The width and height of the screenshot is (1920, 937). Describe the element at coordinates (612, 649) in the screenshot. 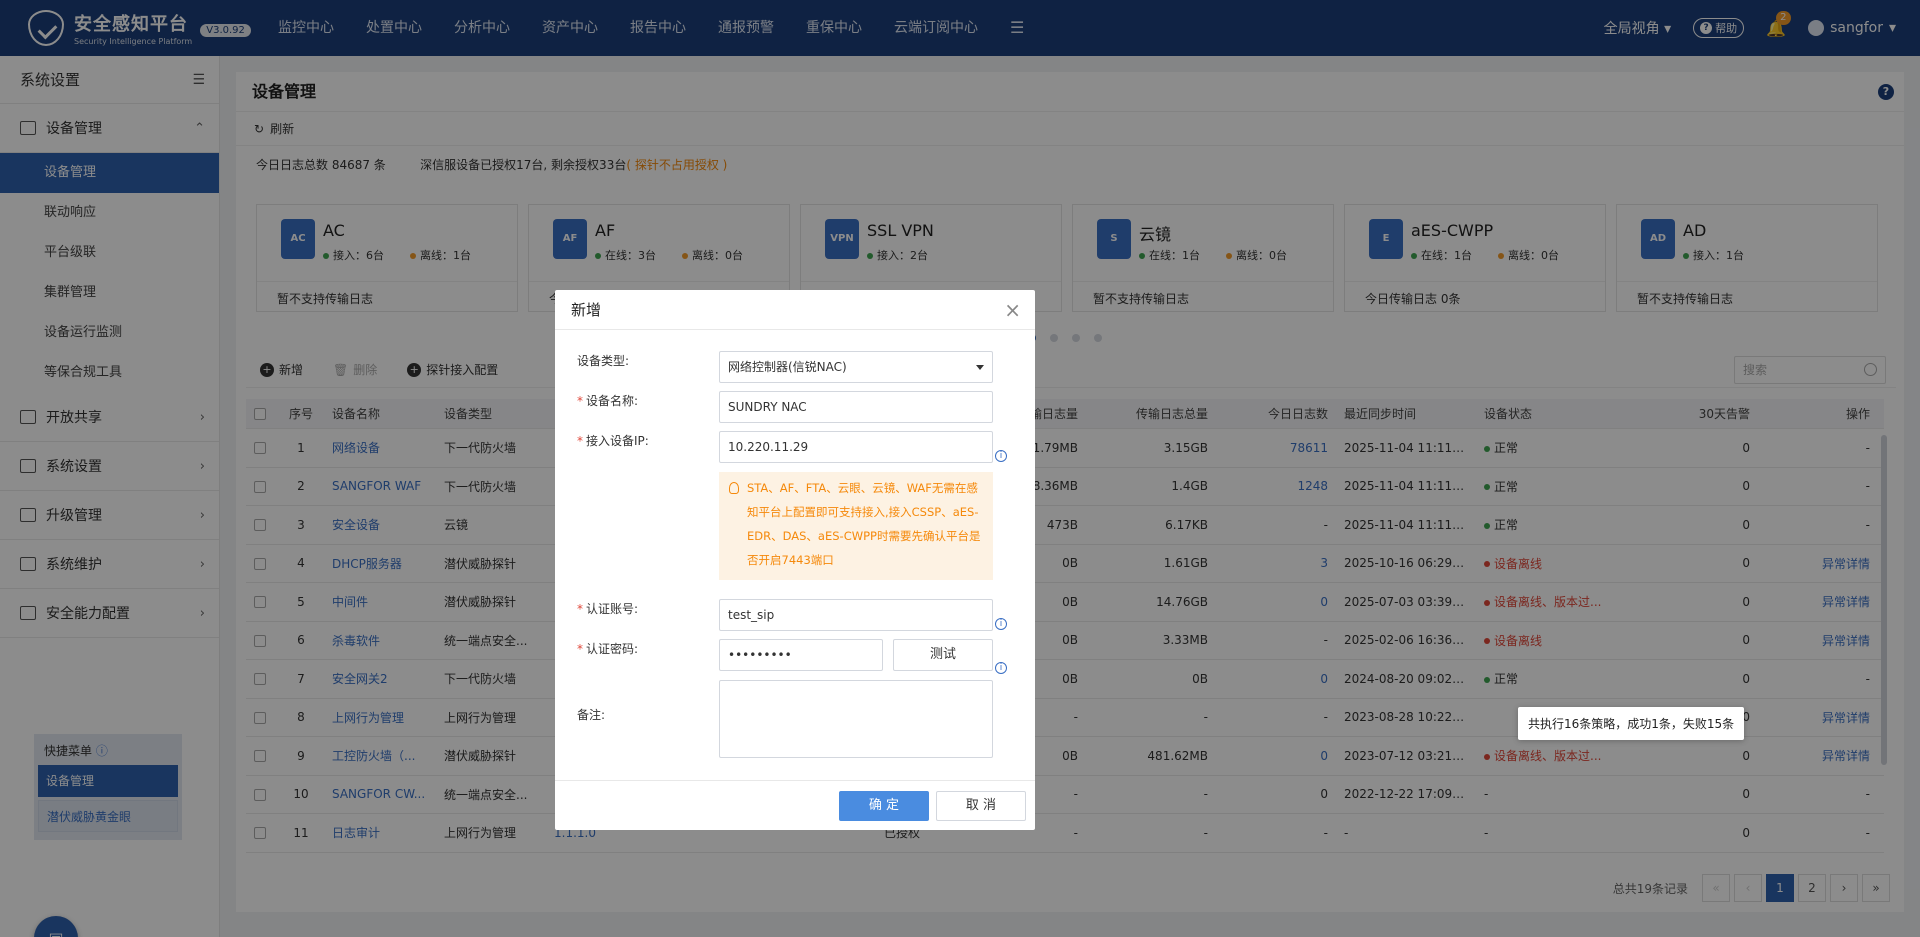

I see `password-label: 认证密码:` at that location.